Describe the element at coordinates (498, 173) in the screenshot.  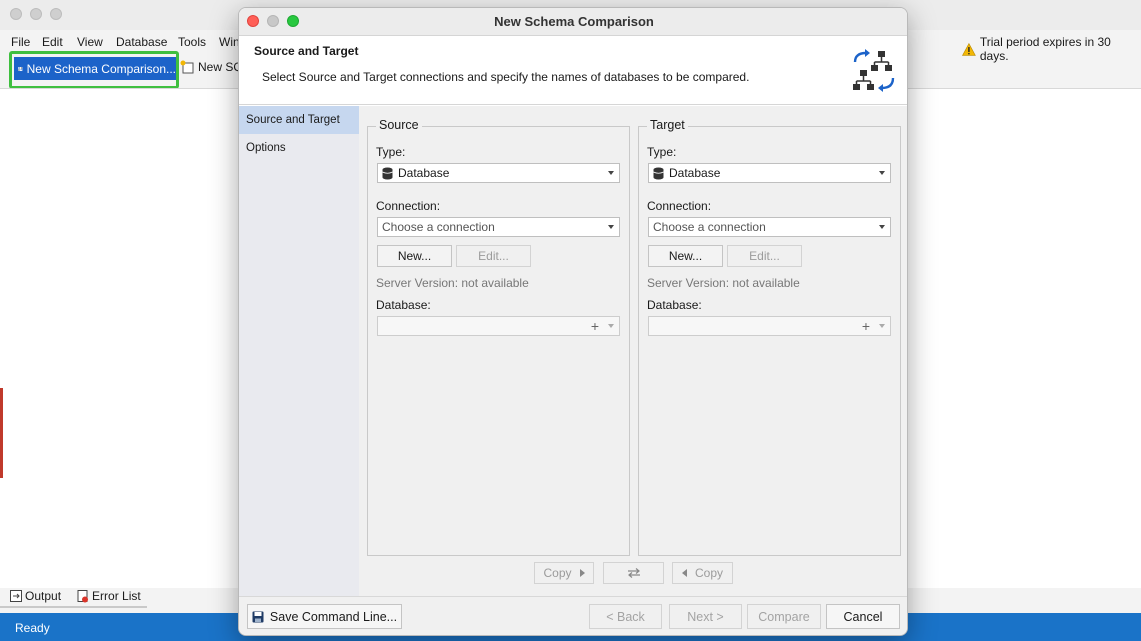
I see `source-type-select: Database` at that location.